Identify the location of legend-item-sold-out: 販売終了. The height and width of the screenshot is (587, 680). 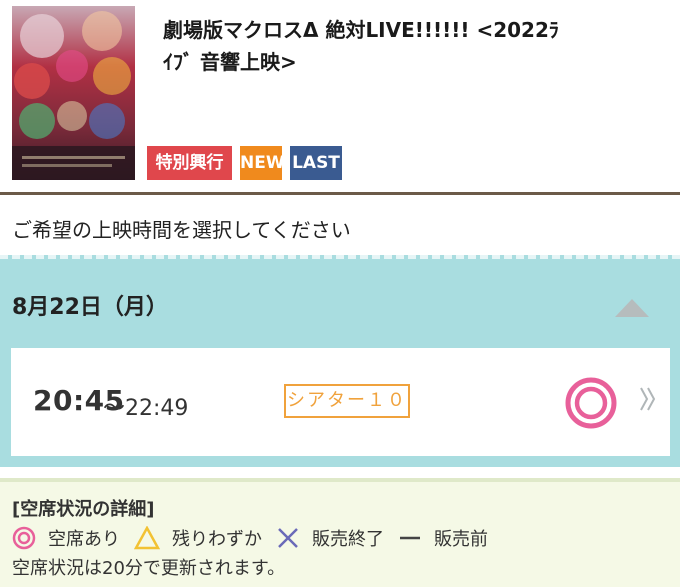
(330, 538).